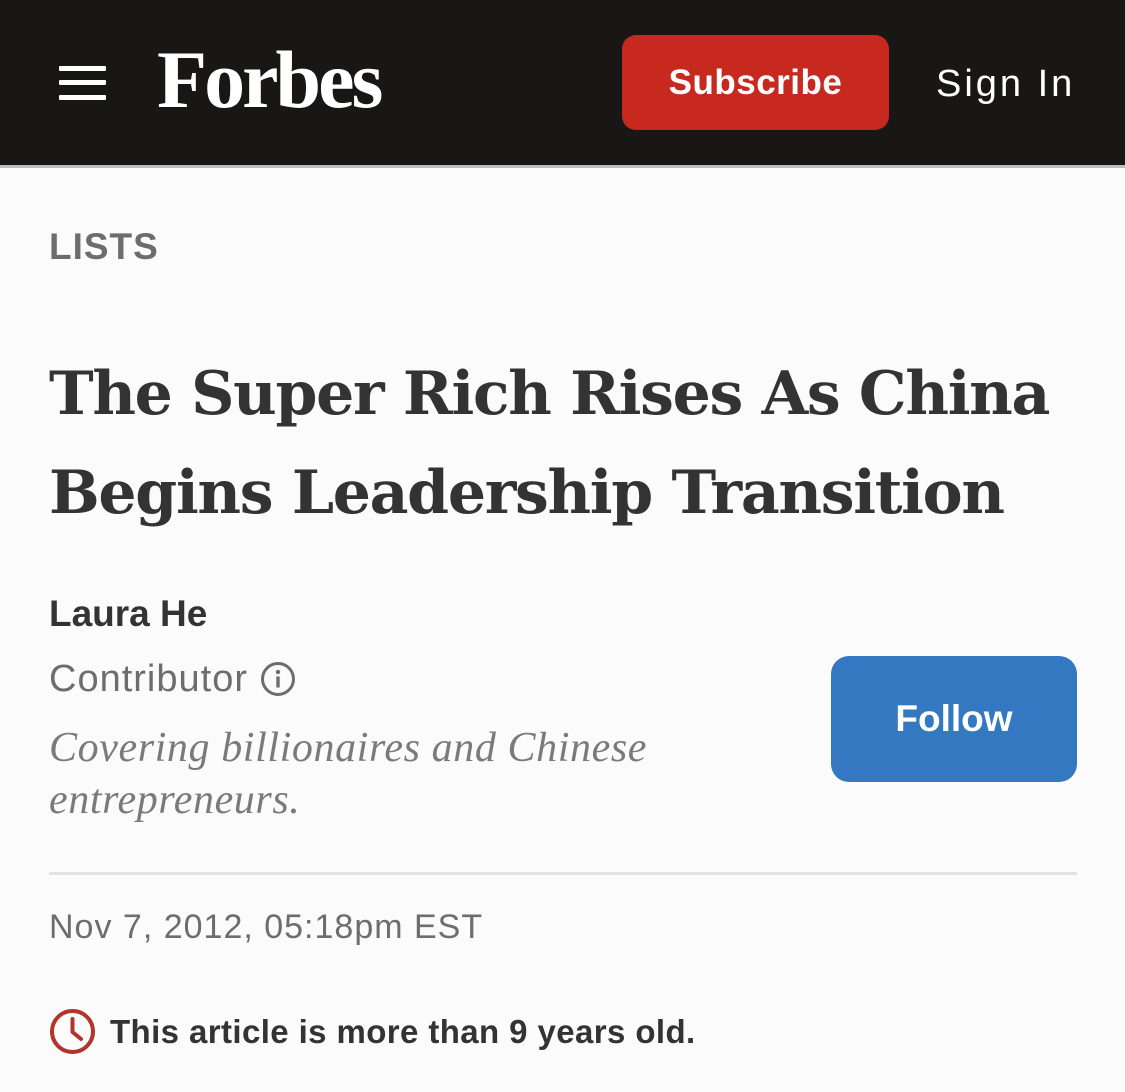 Image resolution: width=1125 pixels, height=1092 pixels. Describe the element at coordinates (82, 83) in the screenshot. I see `hamburger-menu-icon` at that location.